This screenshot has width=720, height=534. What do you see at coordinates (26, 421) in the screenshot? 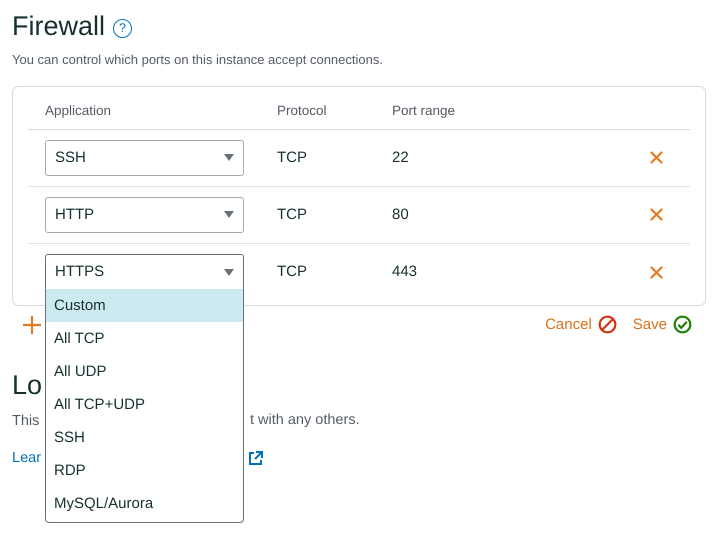
I see `description-text: This` at bounding box center [26, 421].